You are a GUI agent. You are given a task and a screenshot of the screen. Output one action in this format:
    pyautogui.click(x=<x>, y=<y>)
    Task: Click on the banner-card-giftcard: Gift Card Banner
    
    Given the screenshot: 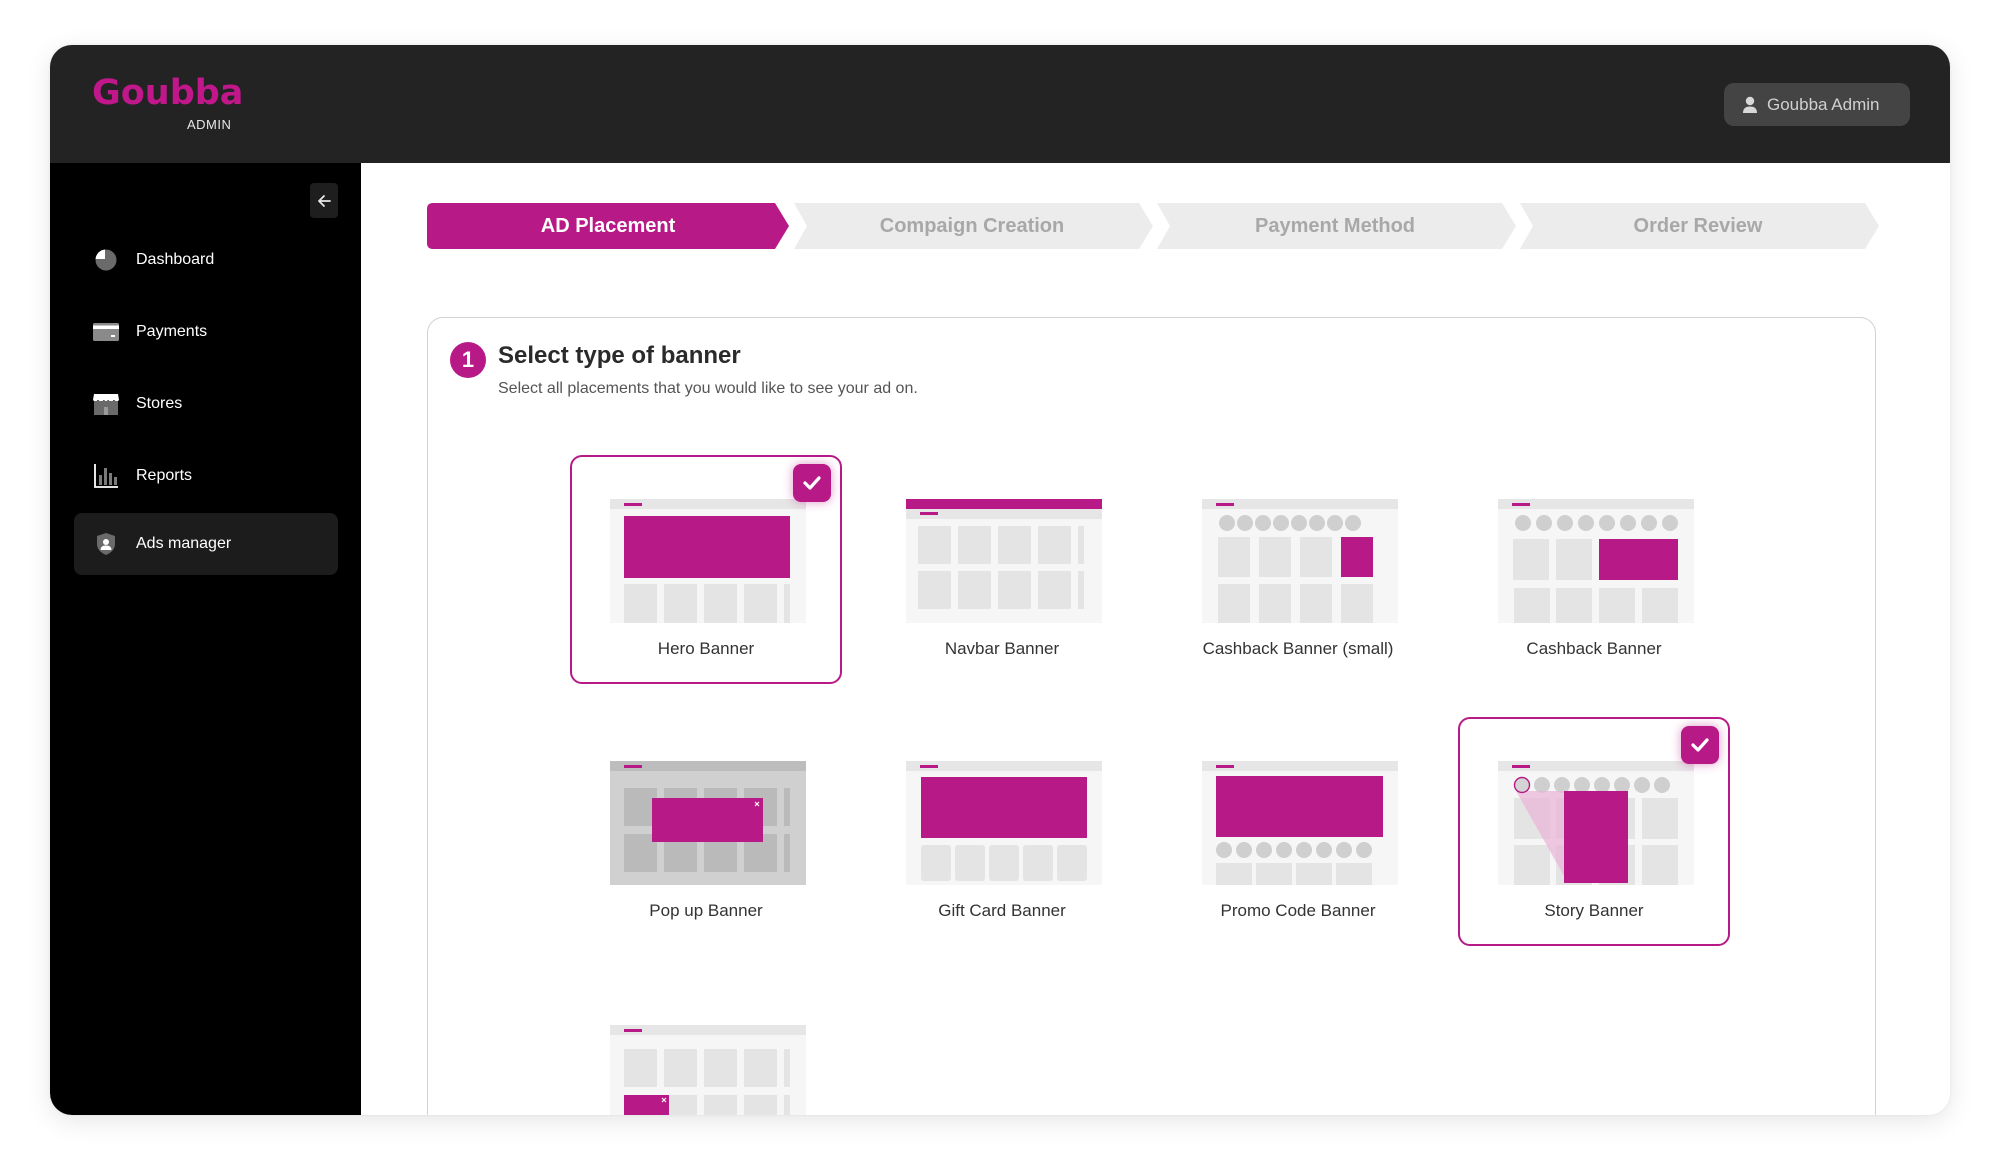 What is the action you would take?
    pyautogui.click(x=1002, y=831)
    